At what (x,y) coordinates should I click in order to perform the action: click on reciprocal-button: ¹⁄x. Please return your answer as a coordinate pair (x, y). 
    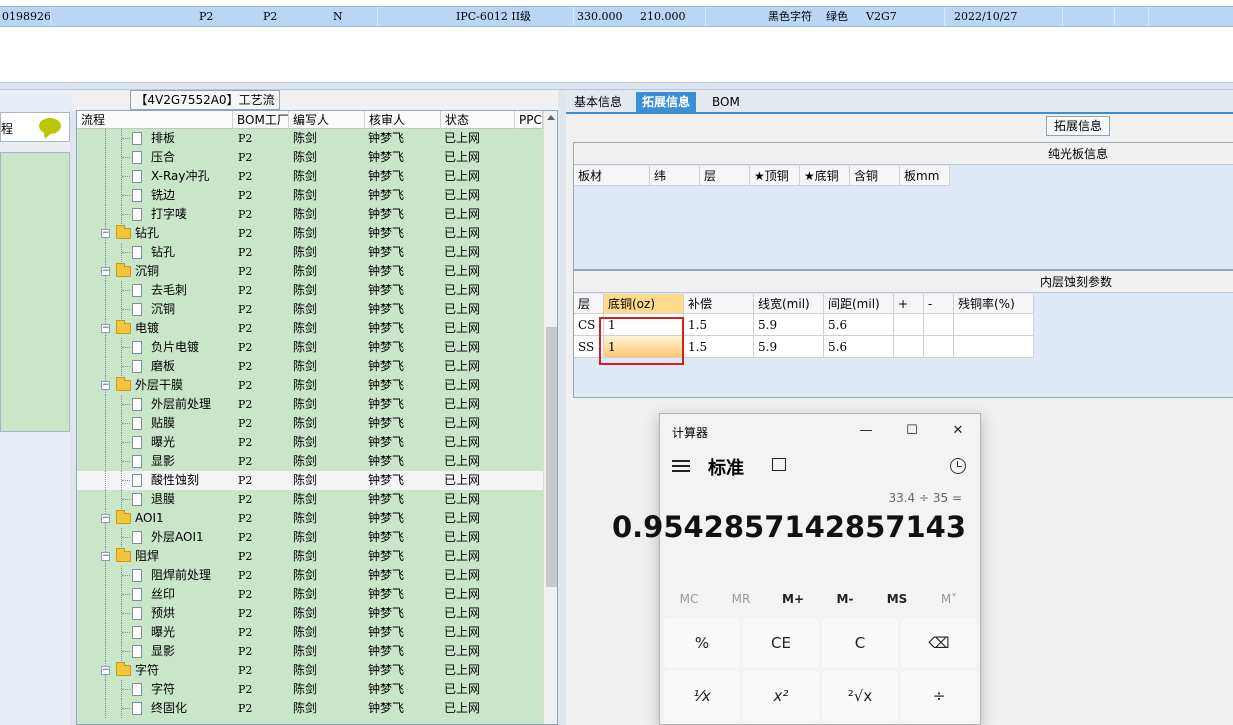
    Looking at the image, I should click on (702, 696).